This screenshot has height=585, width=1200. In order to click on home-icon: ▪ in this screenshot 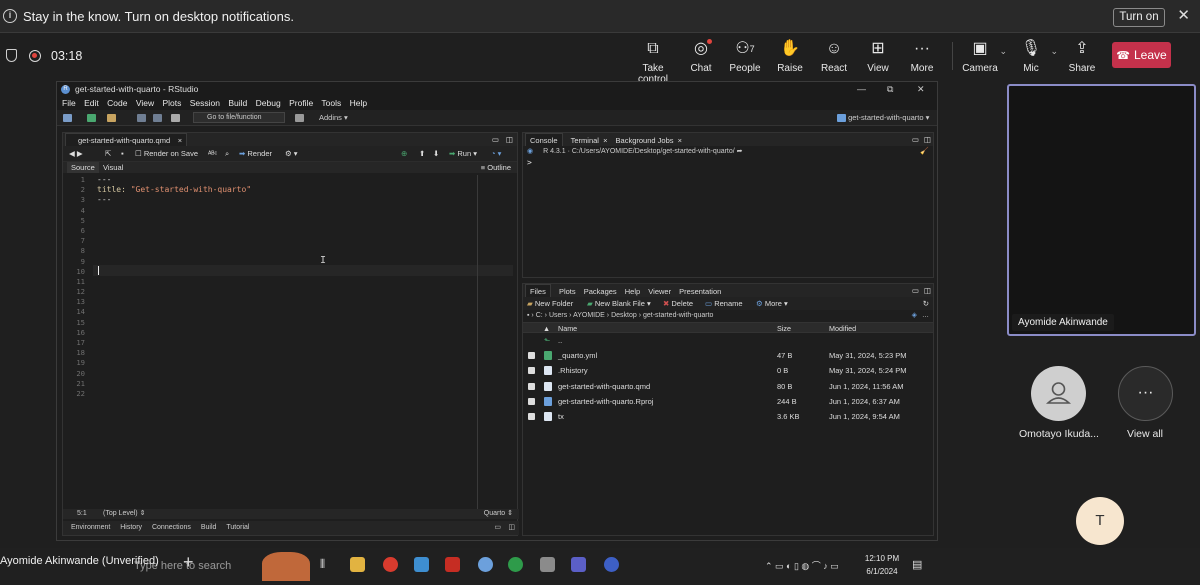, I will do `click(528, 315)`.